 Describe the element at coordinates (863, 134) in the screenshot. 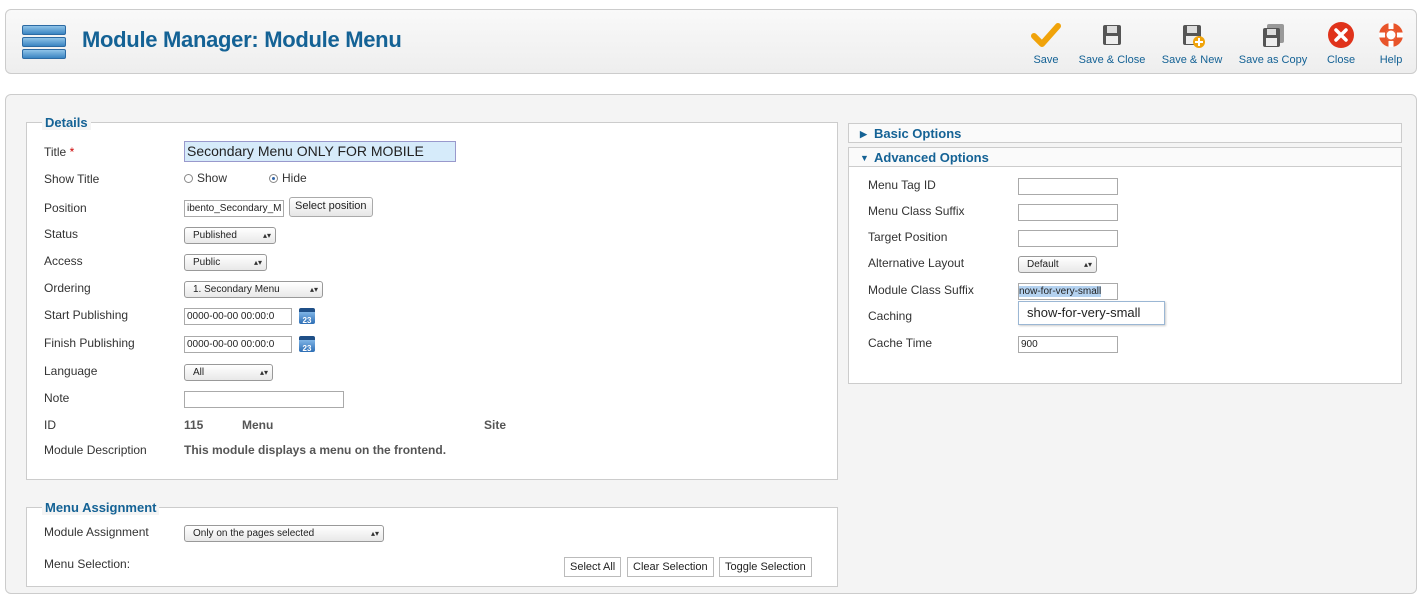

I see `triangle-right-icon: ▶` at that location.